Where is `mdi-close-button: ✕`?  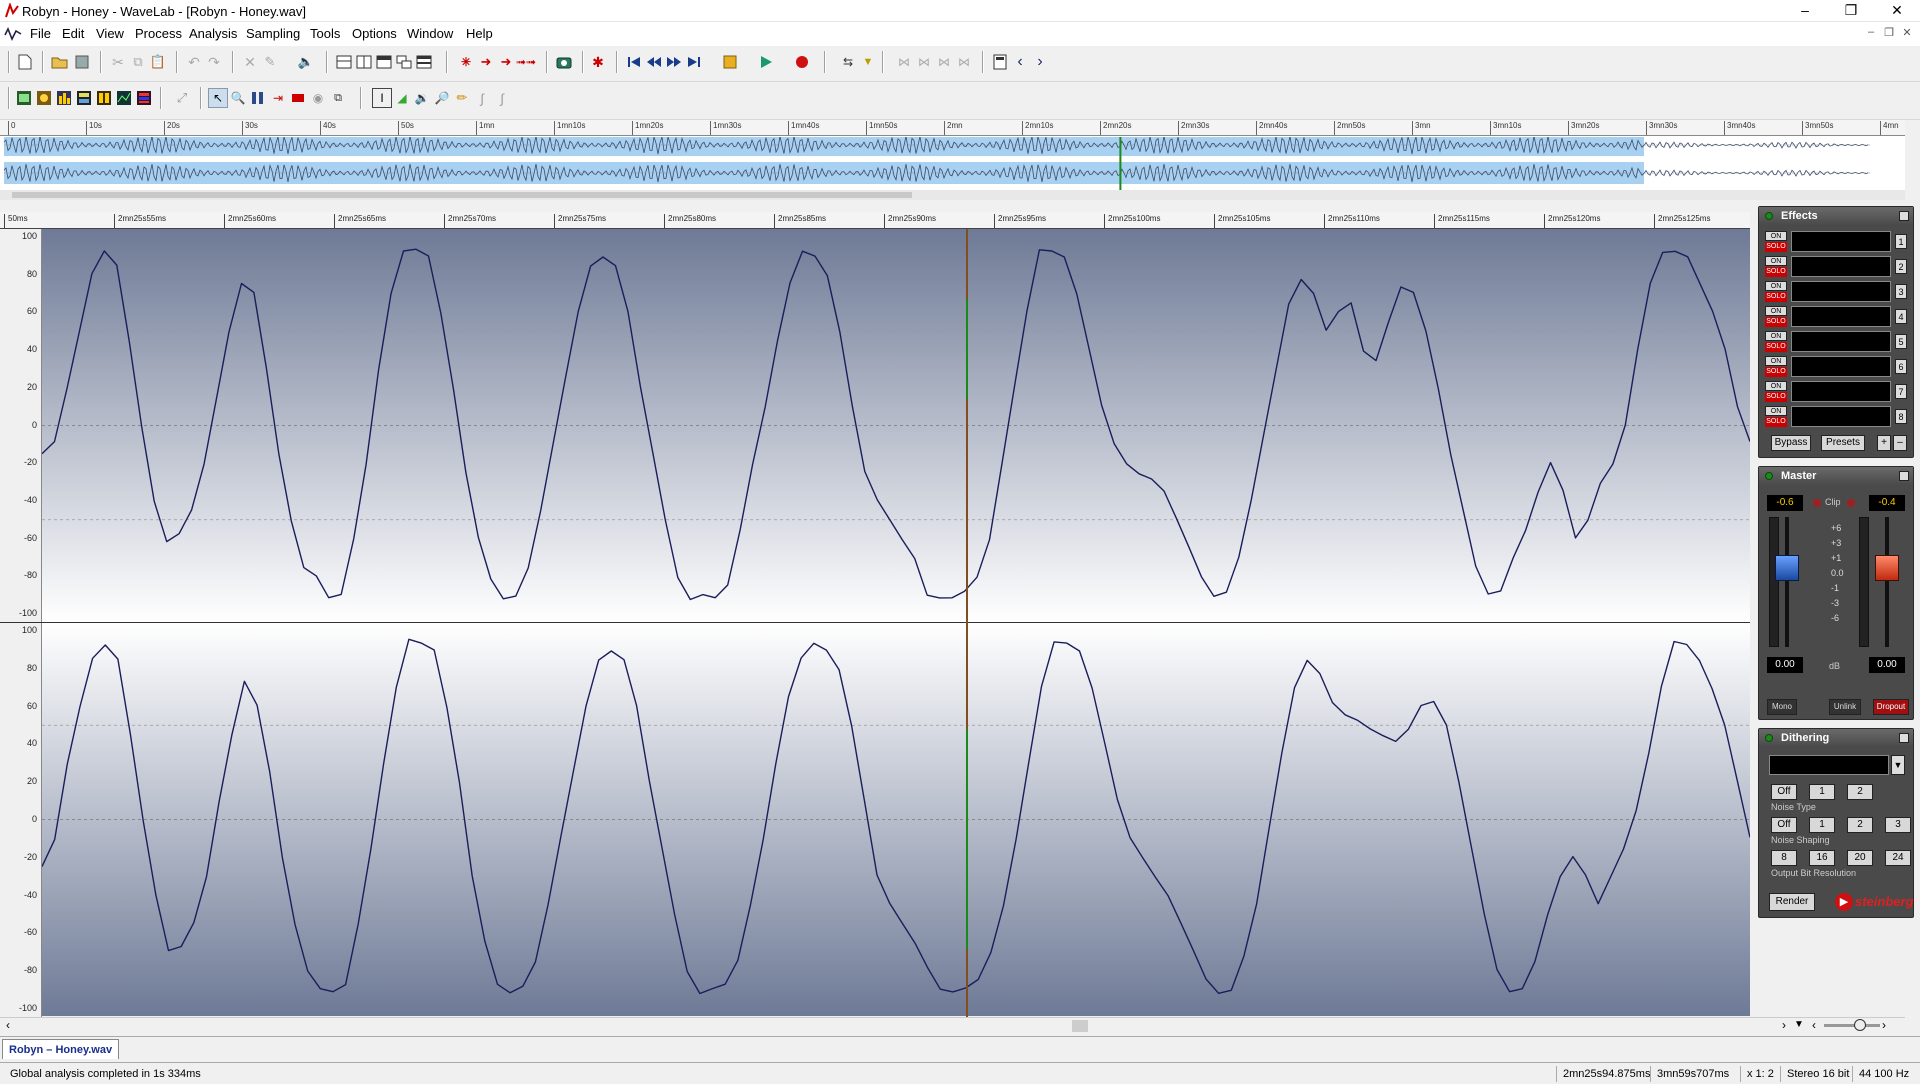
mdi-close-button: ✕ is located at coordinates (1907, 34).